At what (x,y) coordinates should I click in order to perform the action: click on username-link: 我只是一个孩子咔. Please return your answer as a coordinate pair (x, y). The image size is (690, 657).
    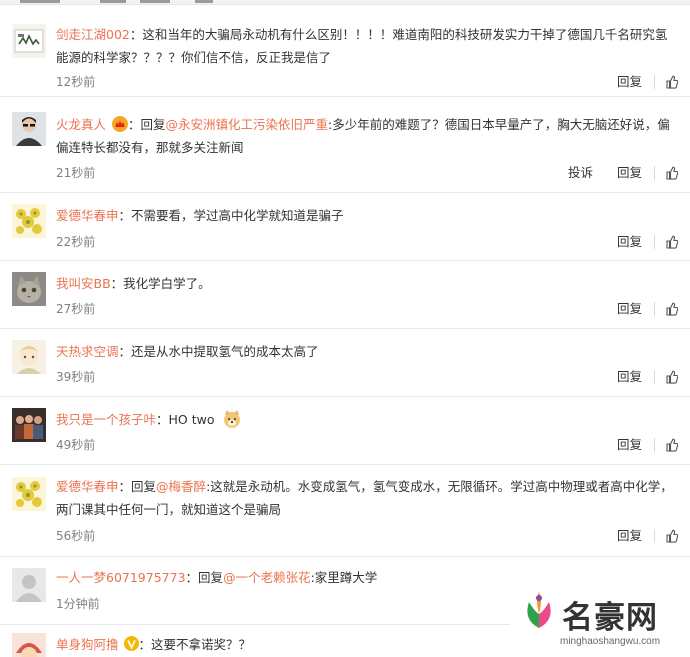
    Looking at the image, I should click on (106, 419).